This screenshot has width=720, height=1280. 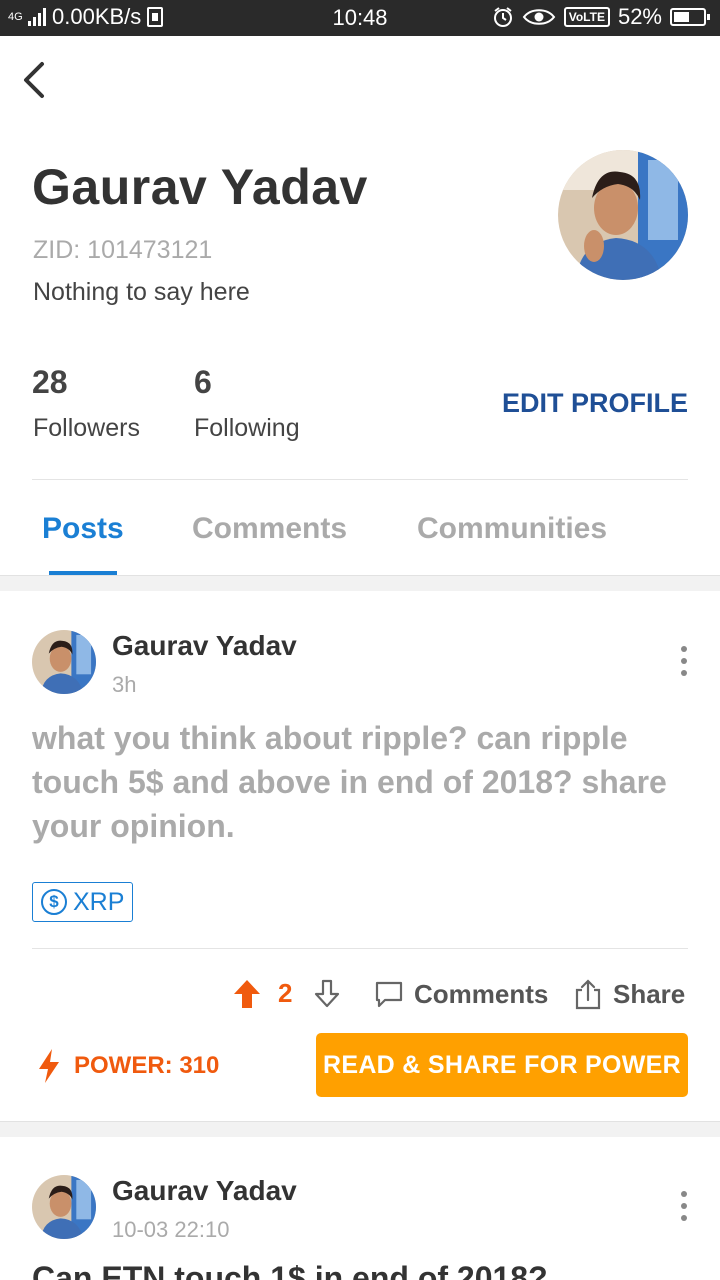 What do you see at coordinates (269, 529) in the screenshot?
I see `tab-comments: Comments` at bounding box center [269, 529].